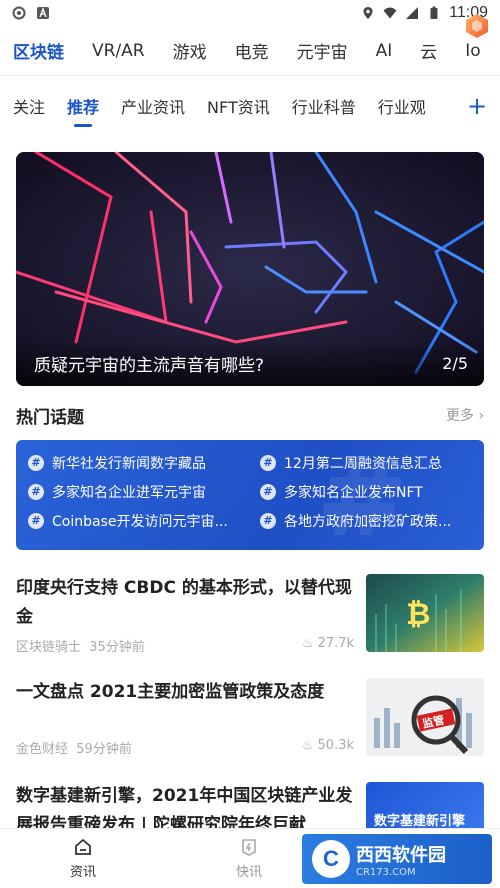  I want to click on status-bar: 11:09, so click(250, 13).